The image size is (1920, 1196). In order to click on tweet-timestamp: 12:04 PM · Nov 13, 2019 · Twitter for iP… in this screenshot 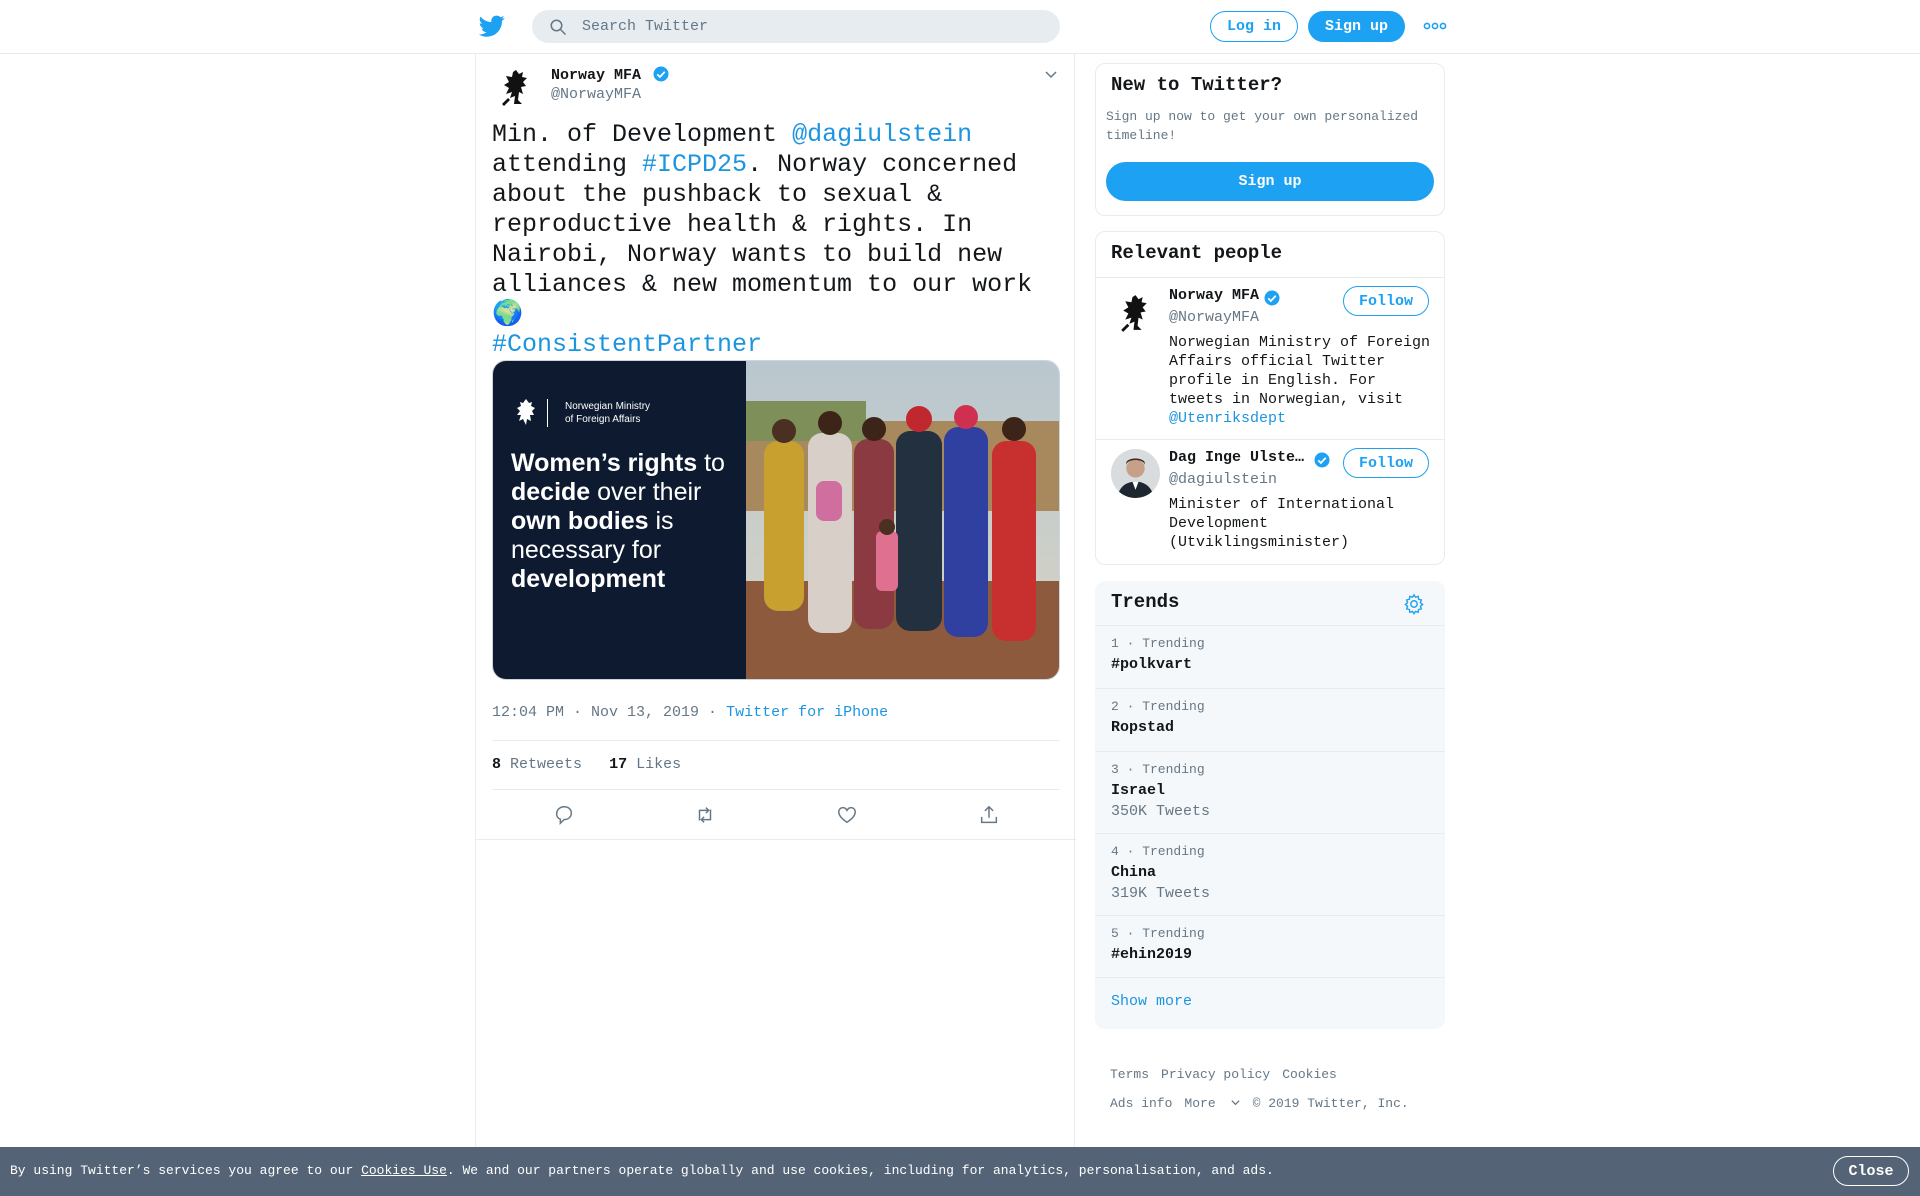, I will do `click(690, 712)`.